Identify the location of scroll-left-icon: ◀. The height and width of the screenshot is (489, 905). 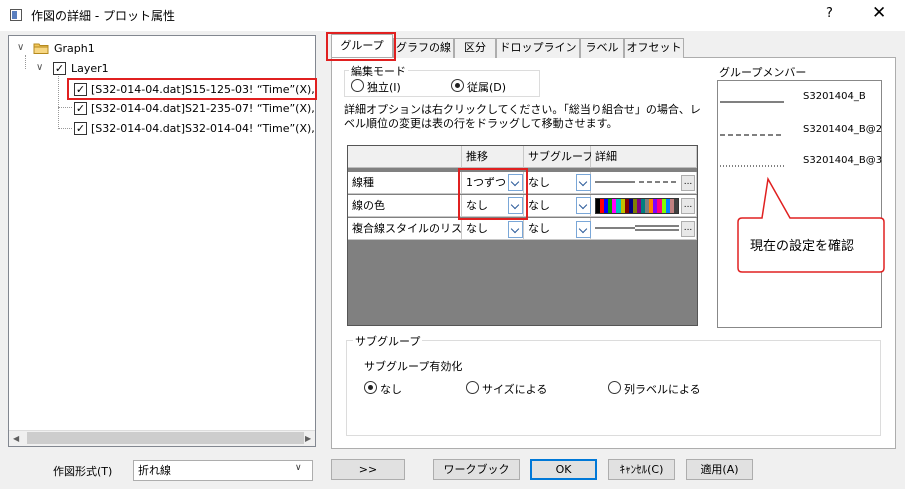
(16, 438).